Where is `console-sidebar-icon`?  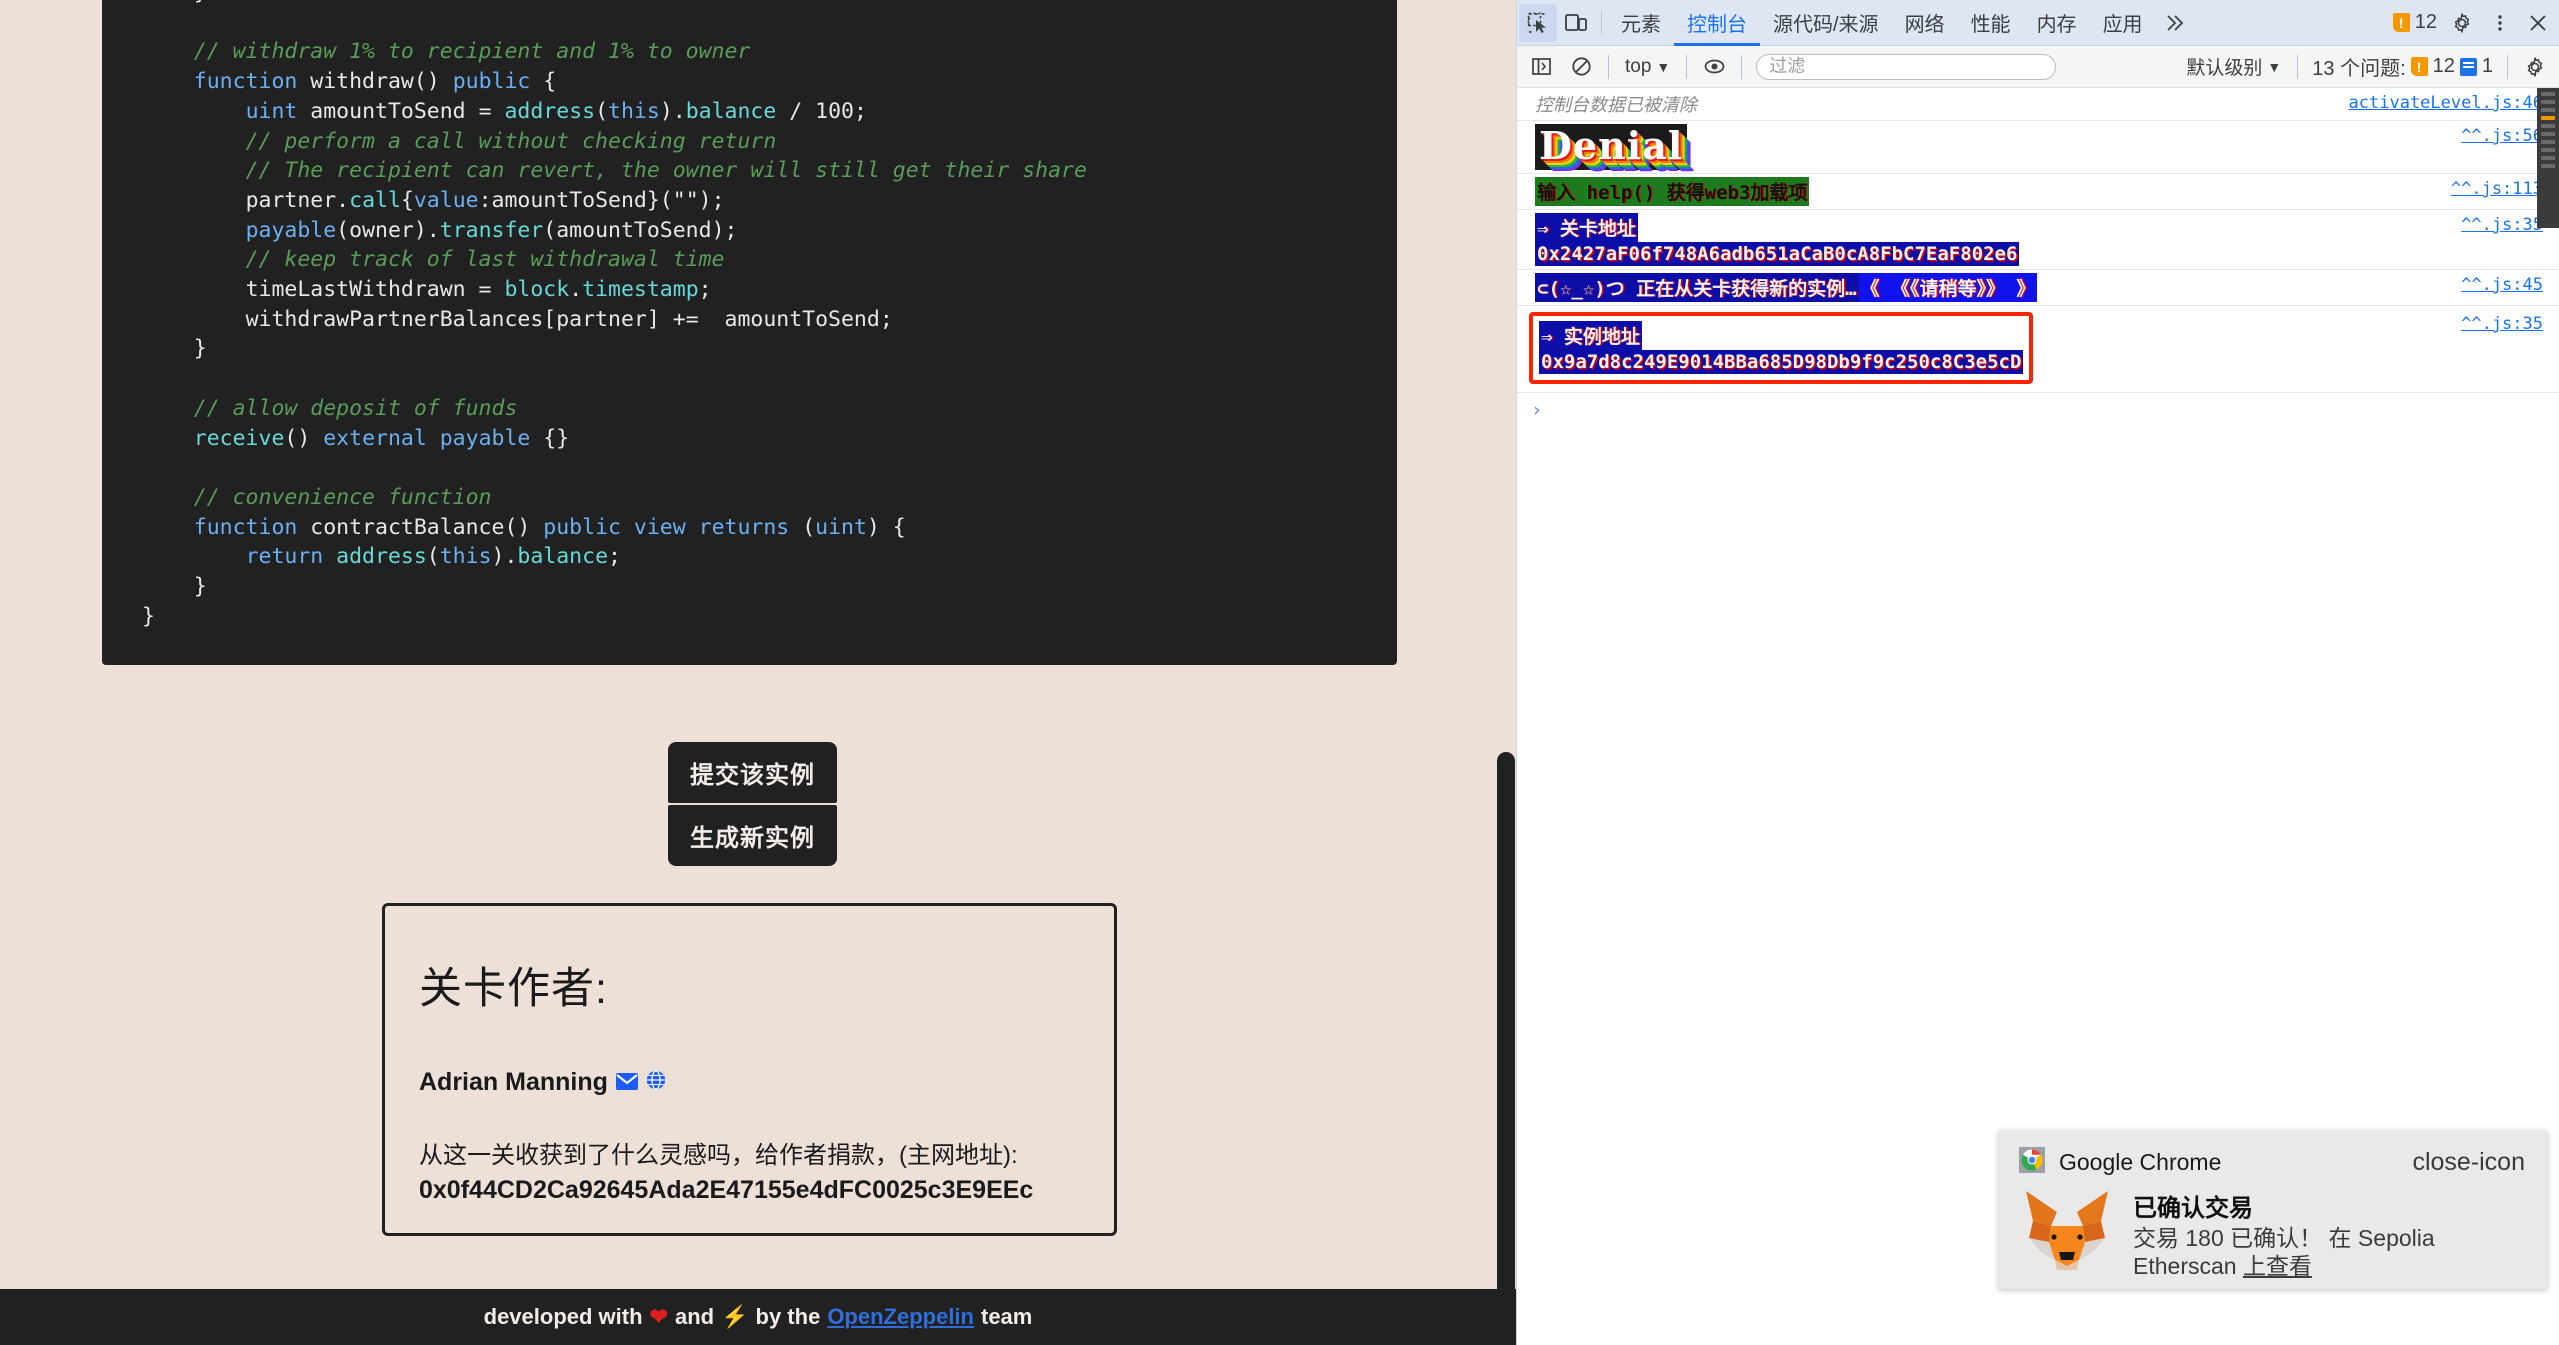 console-sidebar-icon is located at coordinates (1541, 67).